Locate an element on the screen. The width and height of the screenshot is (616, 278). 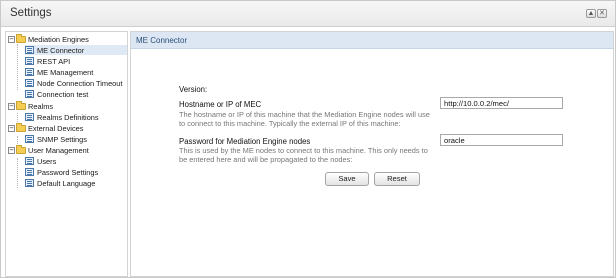
save-button: Save is located at coordinates (347, 179).